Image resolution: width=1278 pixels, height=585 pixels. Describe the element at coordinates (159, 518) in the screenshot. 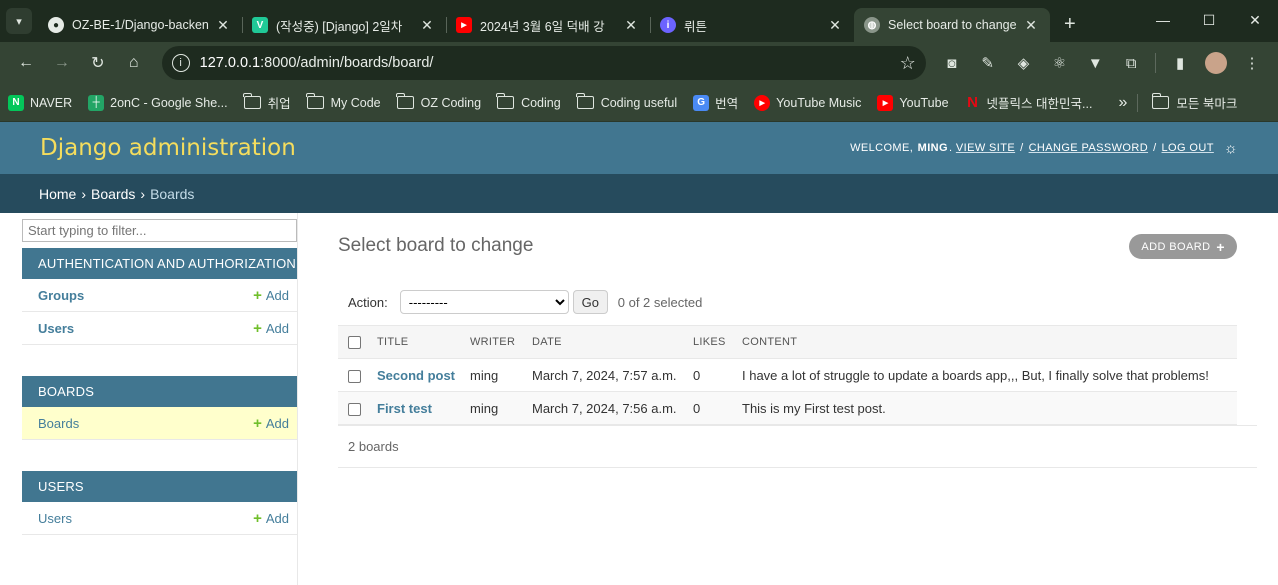

I see `sidebar-item-users: Users + Add` at that location.